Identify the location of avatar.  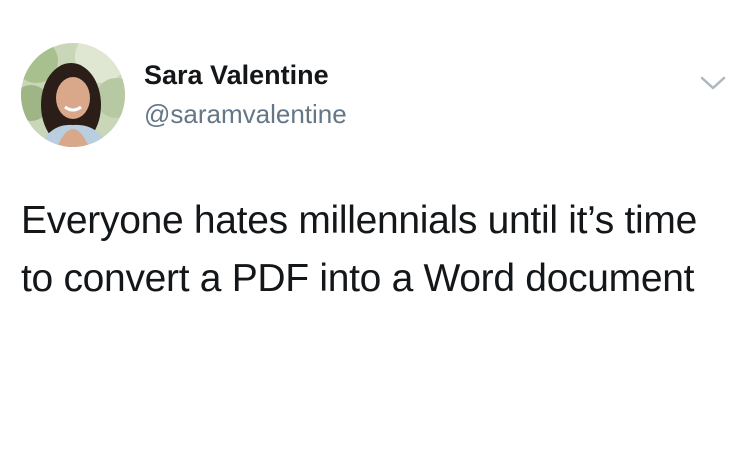
(73, 95).